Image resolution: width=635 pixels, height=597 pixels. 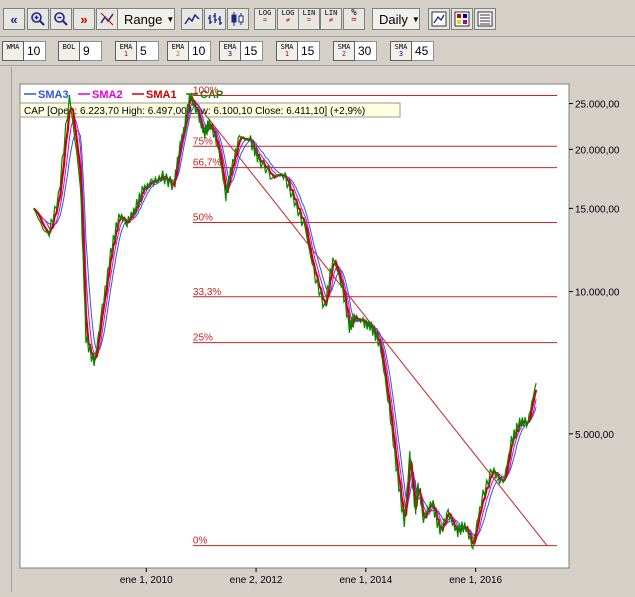 I want to click on x-tick-label: ene 2, 2012, so click(x=256, y=580).